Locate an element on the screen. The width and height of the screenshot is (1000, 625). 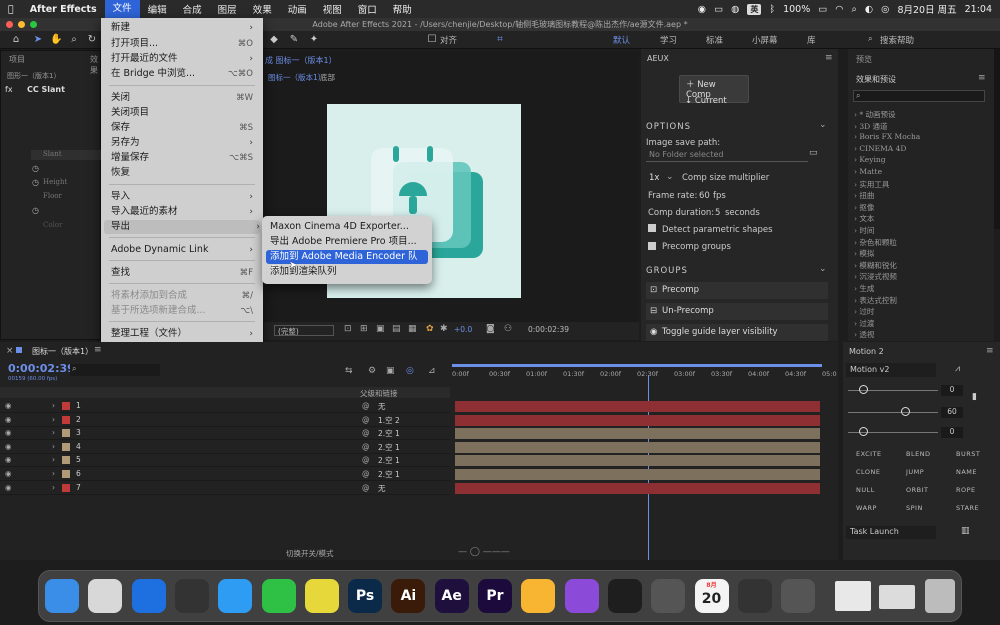
shy-icon: ▣ is located at coordinates (390, 371).